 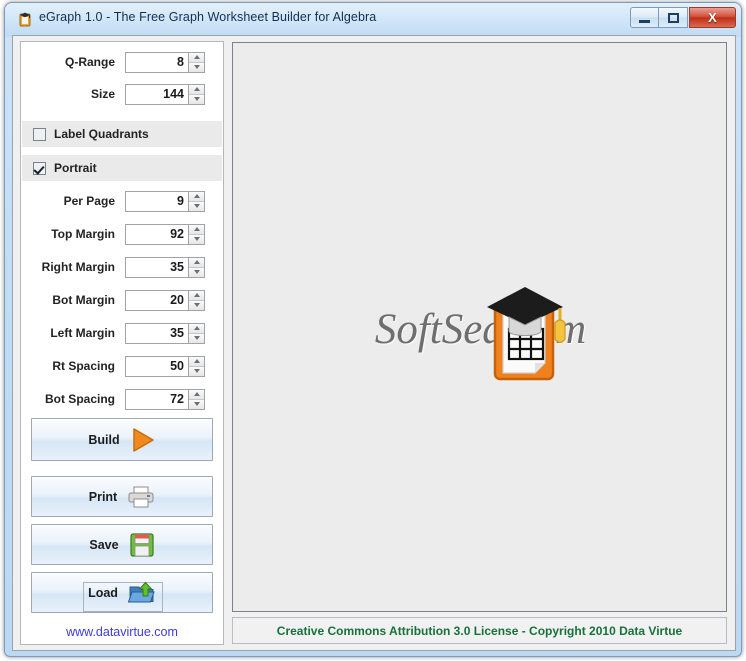 I want to click on checkbox-portrait, so click(x=39, y=168).